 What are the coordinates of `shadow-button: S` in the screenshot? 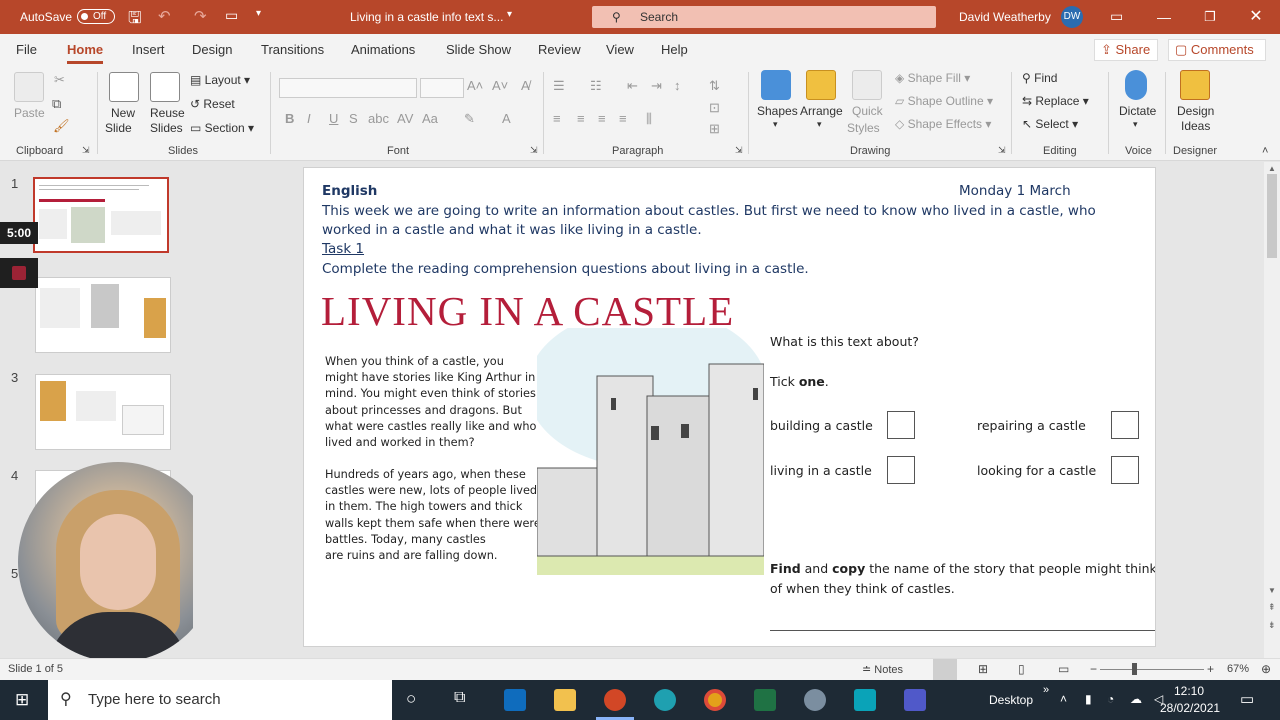 It's located at (353, 118).